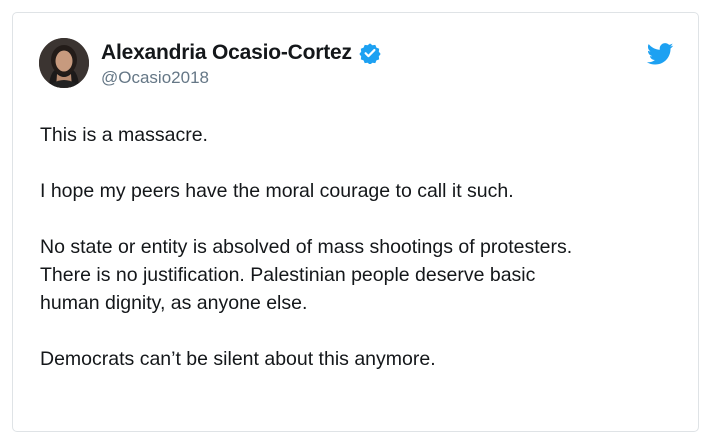 The image size is (702, 432). I want to click on handle: @Ocasio2018, so click(241, 78).